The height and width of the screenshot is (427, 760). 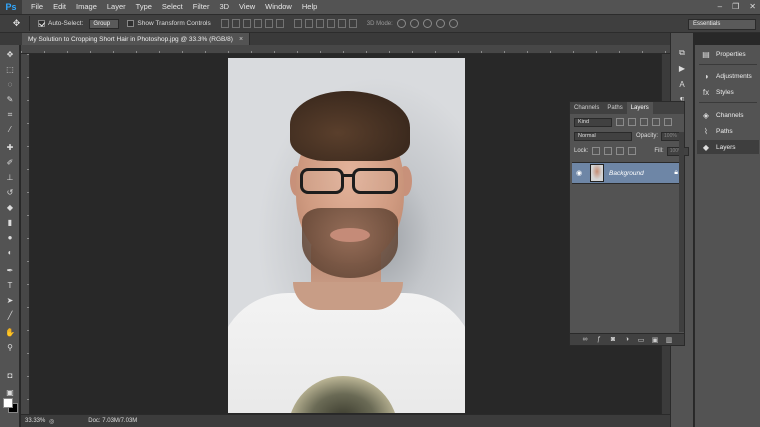 I want to click on adjustment-layer-icon: ◑, so click(x=627, y=340).